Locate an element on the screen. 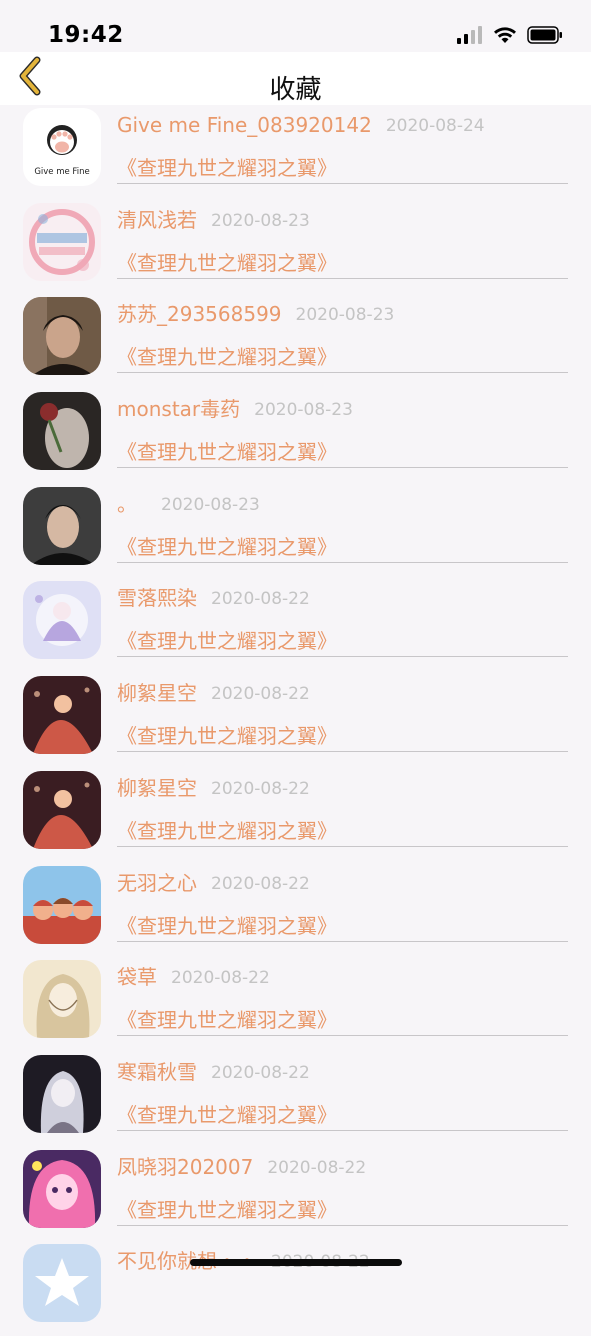  user-name: 清风浅若 2020-08-23 is located at coordinates (213, 220).